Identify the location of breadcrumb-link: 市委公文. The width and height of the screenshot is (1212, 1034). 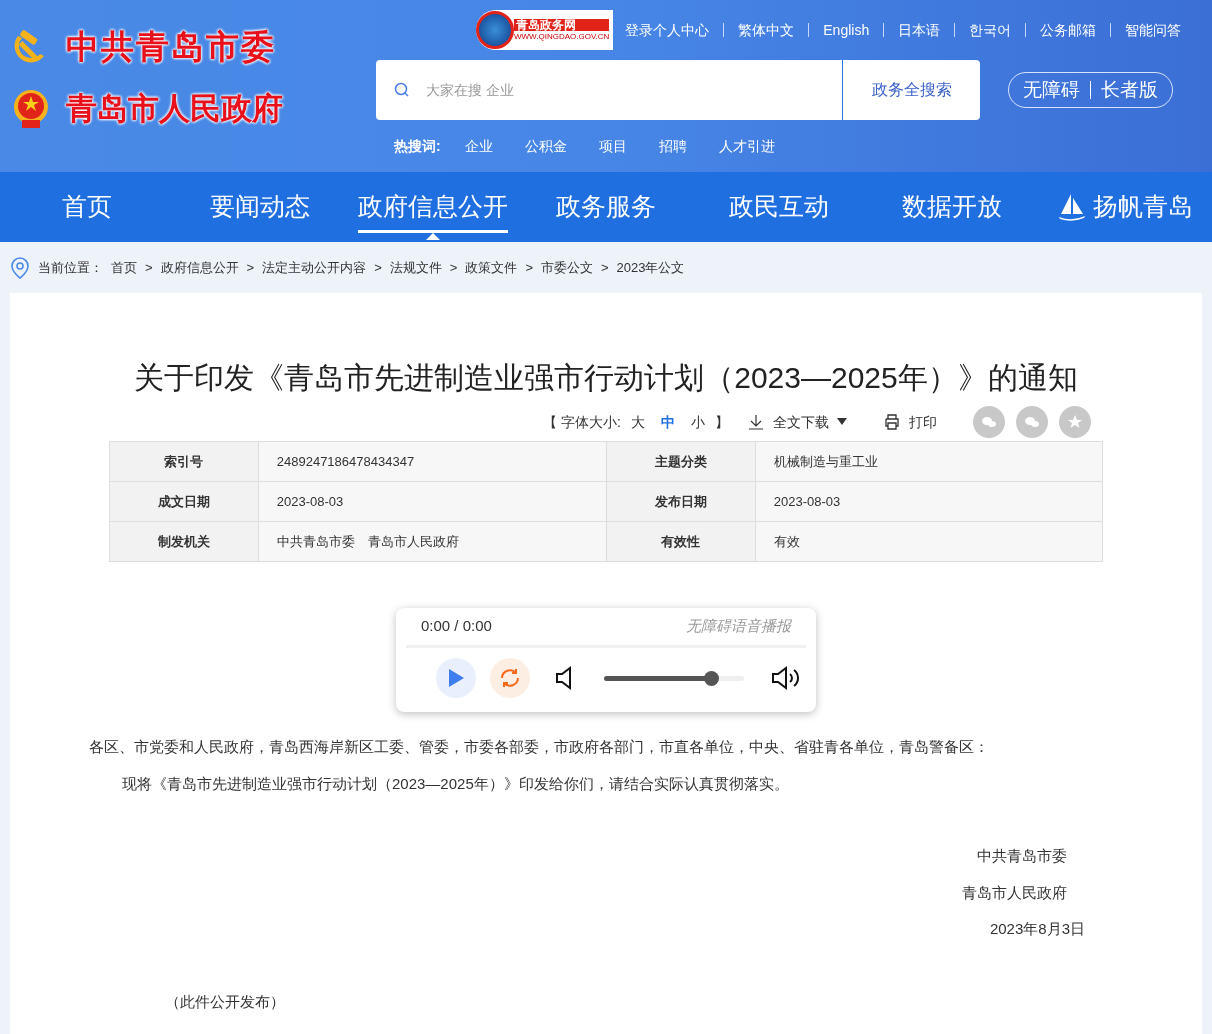
(566, 267).